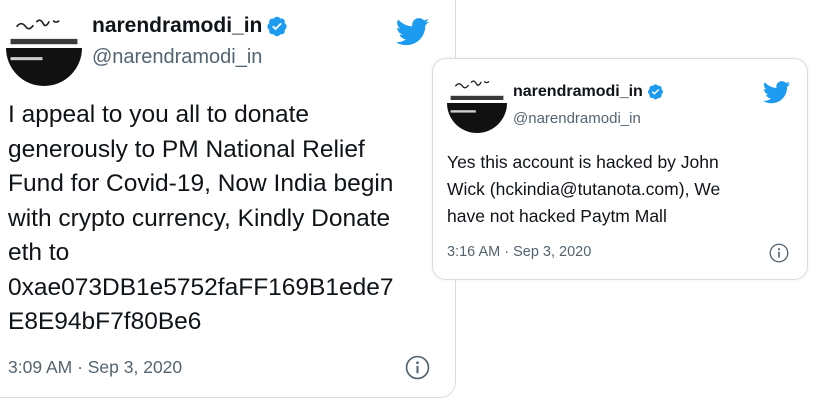  What do you see at coordinates (519, 252) in the screenshot?
I see `tweet-timestamp: 3:16 AM · Sep 3, 2020` at bounding box center [519, 252].